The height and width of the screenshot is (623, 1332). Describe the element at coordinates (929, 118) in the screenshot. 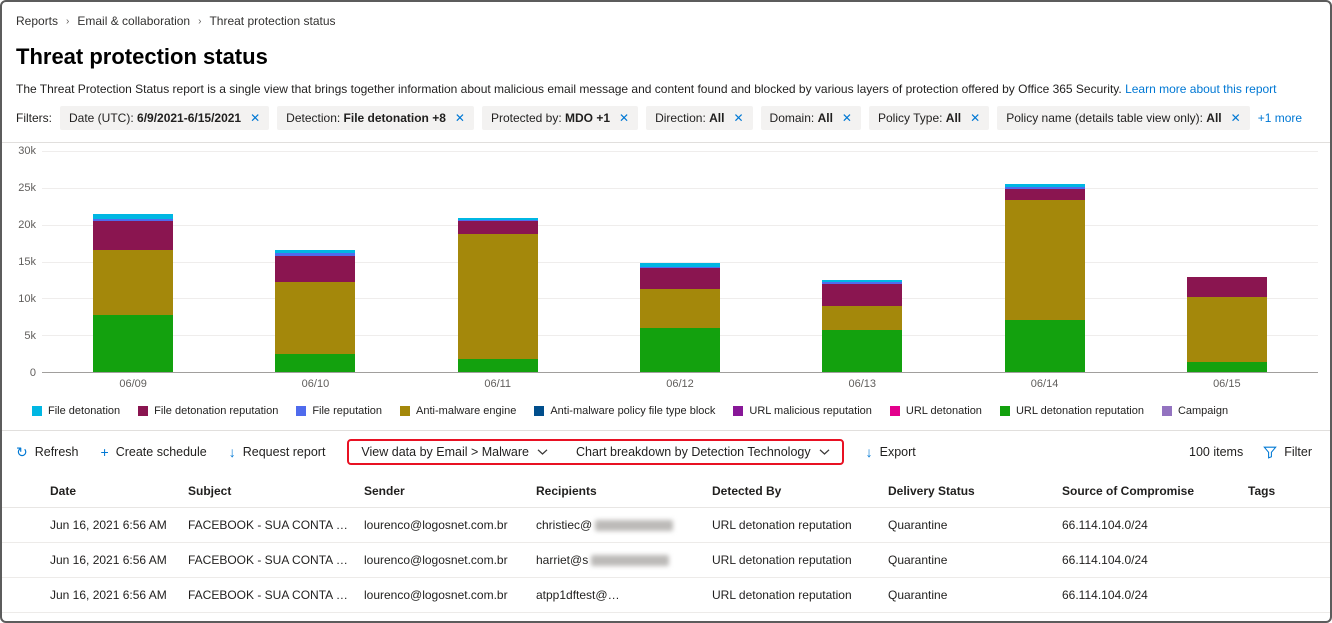

I see `filter-chip: Policy Type: All ✕` at that location.